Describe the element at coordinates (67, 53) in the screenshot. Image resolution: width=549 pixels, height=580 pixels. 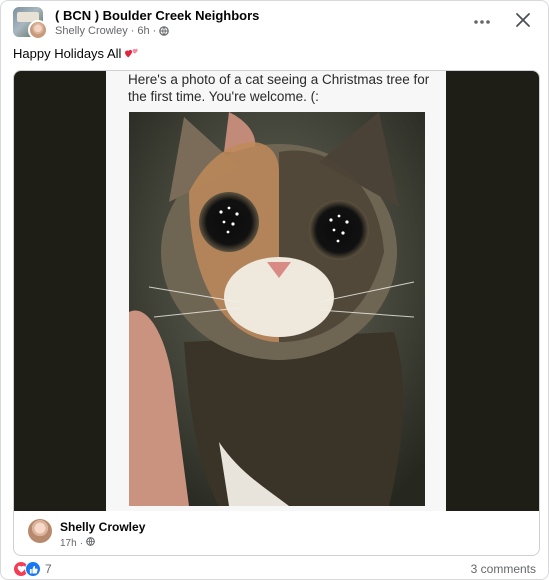
I see `post-message: Happy Holidays All` at that location.